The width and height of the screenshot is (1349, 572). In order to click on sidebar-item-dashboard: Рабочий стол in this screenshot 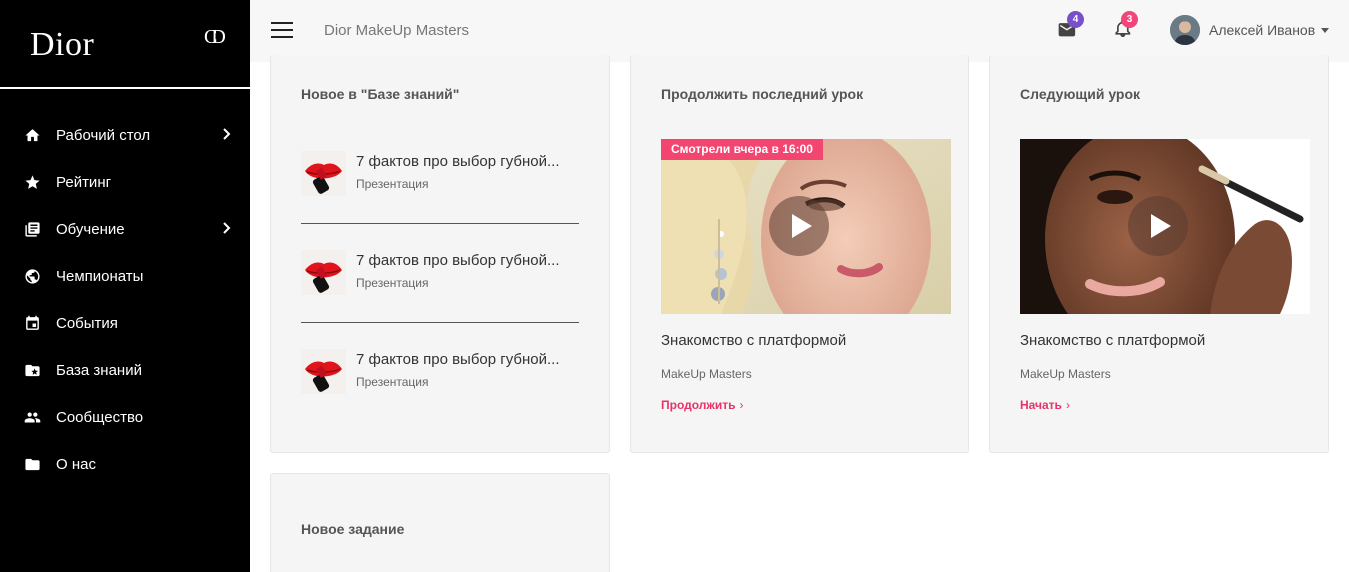, I will do `click(125, 135)`.